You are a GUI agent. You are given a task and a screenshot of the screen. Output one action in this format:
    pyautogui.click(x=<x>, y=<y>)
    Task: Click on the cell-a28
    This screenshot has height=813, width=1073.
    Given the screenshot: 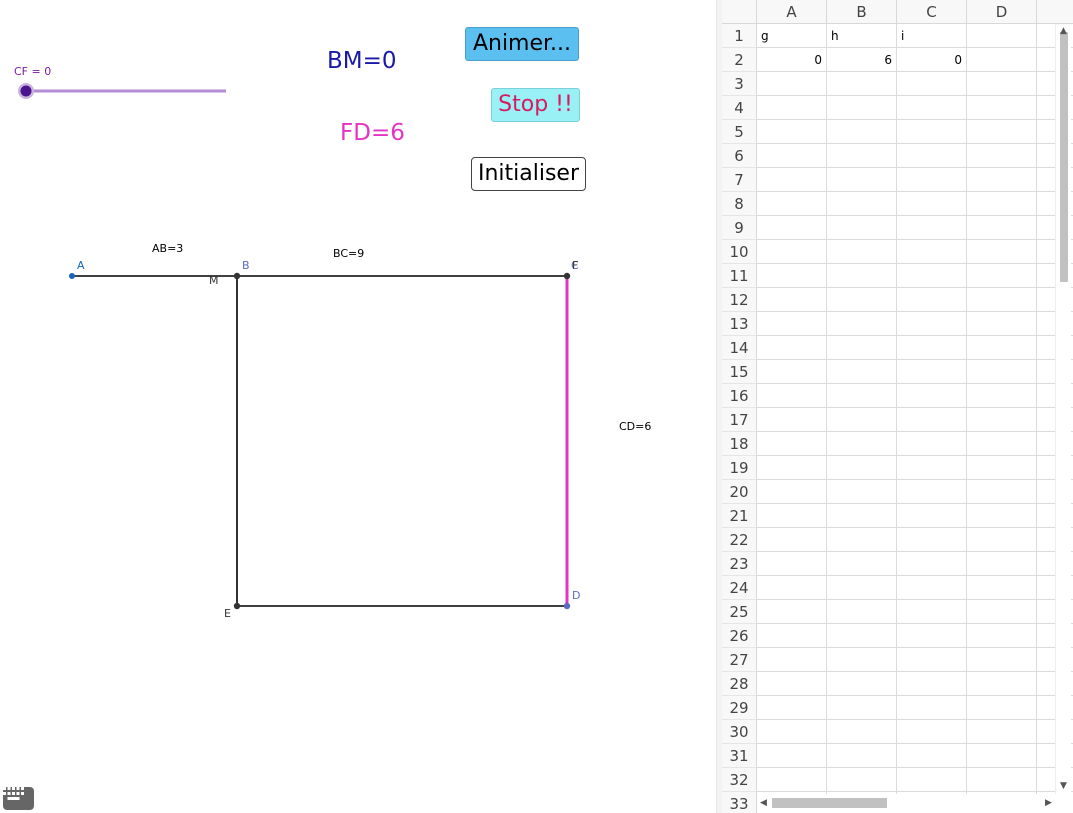 What is the action you would take?
    pyautogui.click(x=792, y=684)
    